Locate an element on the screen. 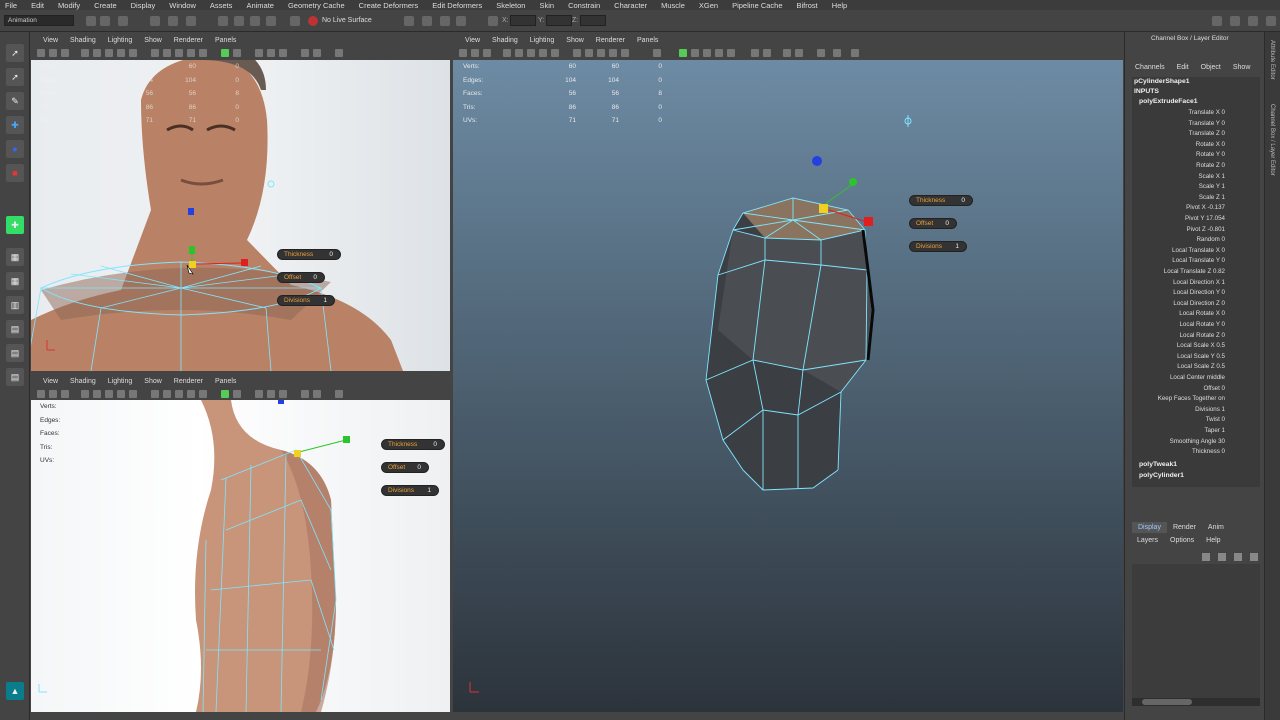  history-node-name: polyCylinder1 is located at coordinates (1161, 475).